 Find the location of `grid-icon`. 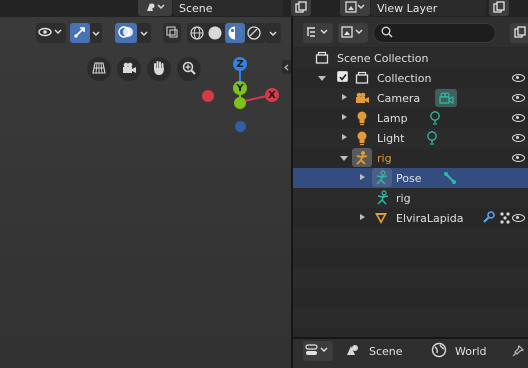

grid-icon is located at coordinates (99, 69).